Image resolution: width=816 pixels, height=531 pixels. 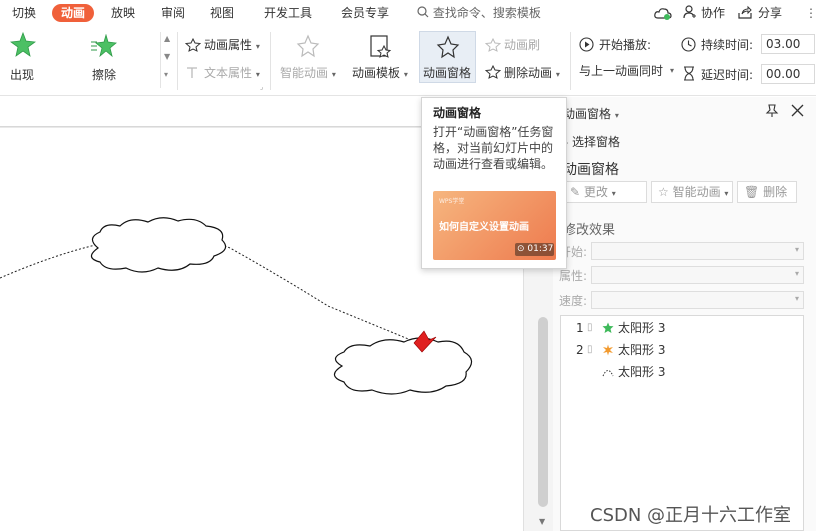 What do you see at coordinates (797, 110) in the screenshot?
I see `close-icon` at bounding box center [797, 110].